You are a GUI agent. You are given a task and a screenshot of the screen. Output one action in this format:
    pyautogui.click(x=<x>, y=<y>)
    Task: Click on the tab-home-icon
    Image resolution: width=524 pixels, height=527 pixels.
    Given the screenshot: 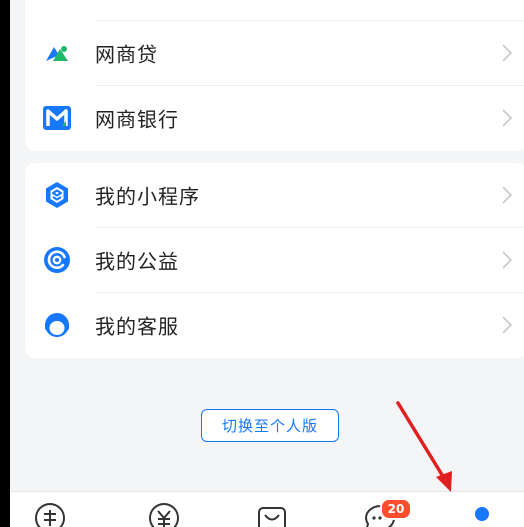 What is the action you would take?
    pyautogui.click(x=50, y=512)
    